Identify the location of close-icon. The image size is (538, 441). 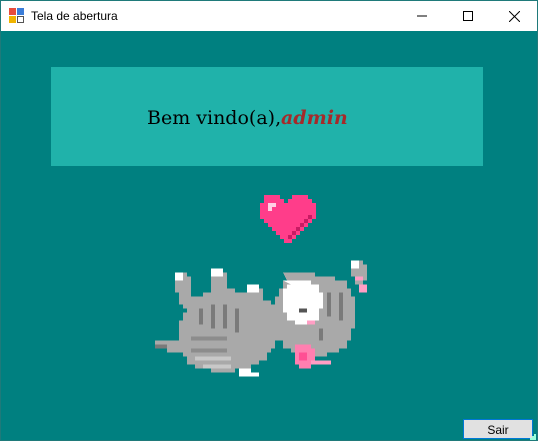
(514, 16).